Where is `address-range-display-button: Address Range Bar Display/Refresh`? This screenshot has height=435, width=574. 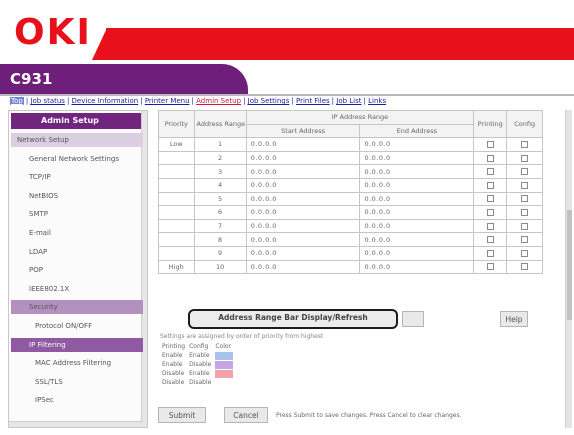
address-range-display-button: Address Range Bar Display/Refresh is located at coordinates (293, 319).